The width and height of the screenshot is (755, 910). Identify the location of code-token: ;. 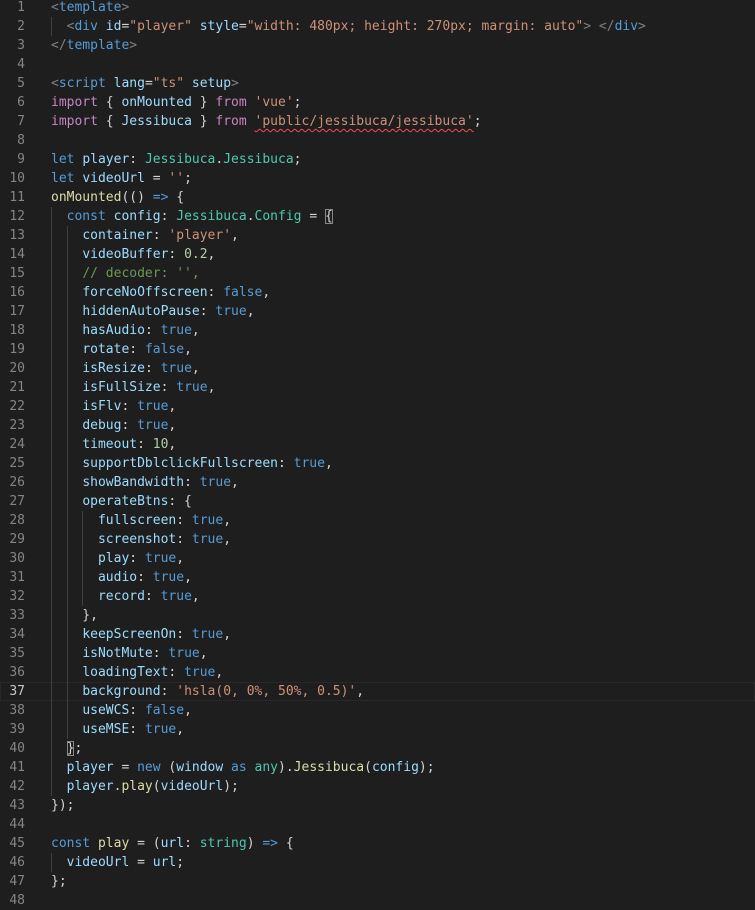
(180, 862).